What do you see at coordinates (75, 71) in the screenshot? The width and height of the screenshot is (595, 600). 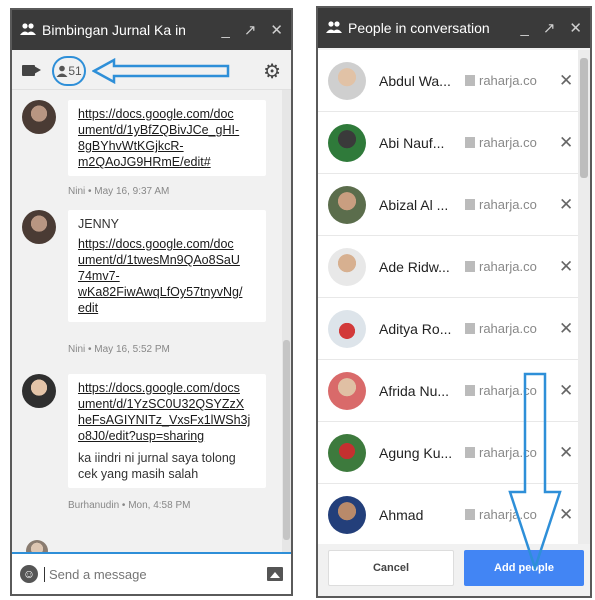 I see `people-count: 51` at bounding box center [75, 71].